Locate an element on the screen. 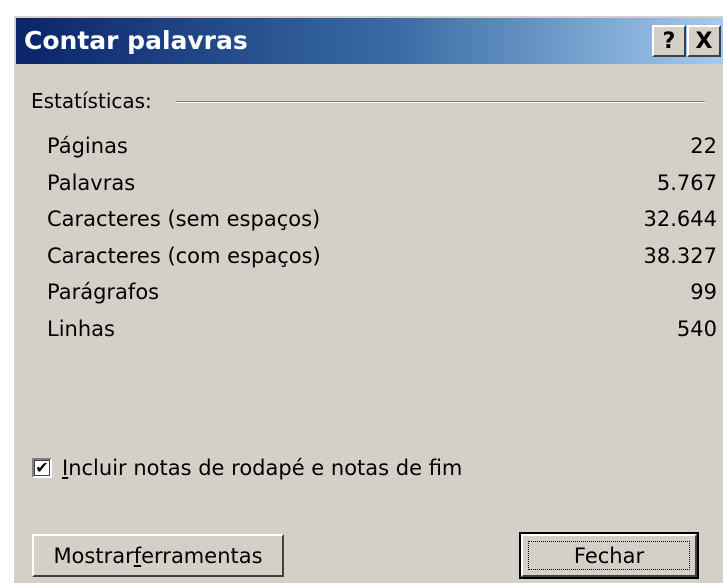 Image resolution: width=723 pixels, height=583 pixels. label-text: ncluir notas de rodapé e notas de fim is located at coordinates (265, 468).